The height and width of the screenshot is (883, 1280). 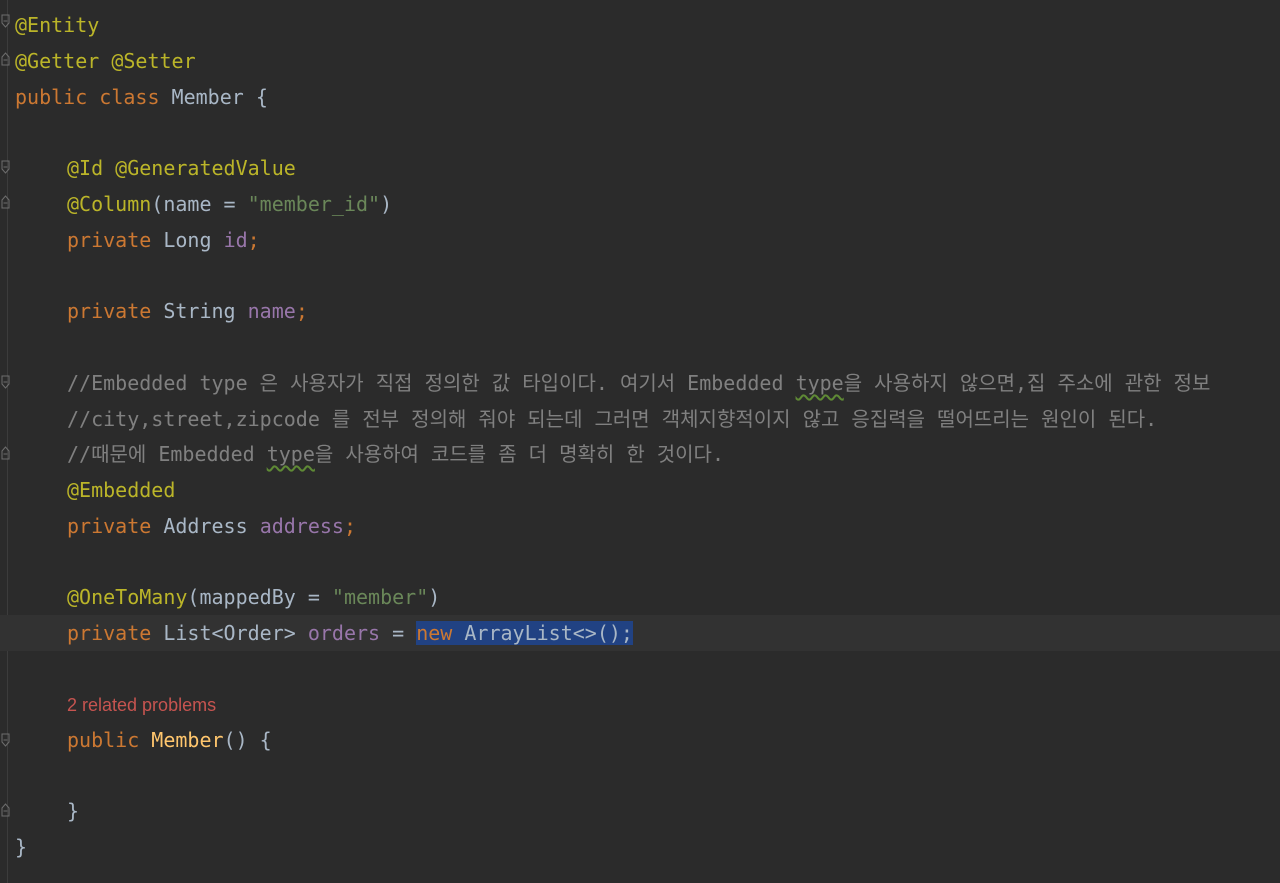 What do you see at coordinates (259, 597) in the screenshot?
I see `code-text: (mappedBy =` at bounding box center [259, 597].